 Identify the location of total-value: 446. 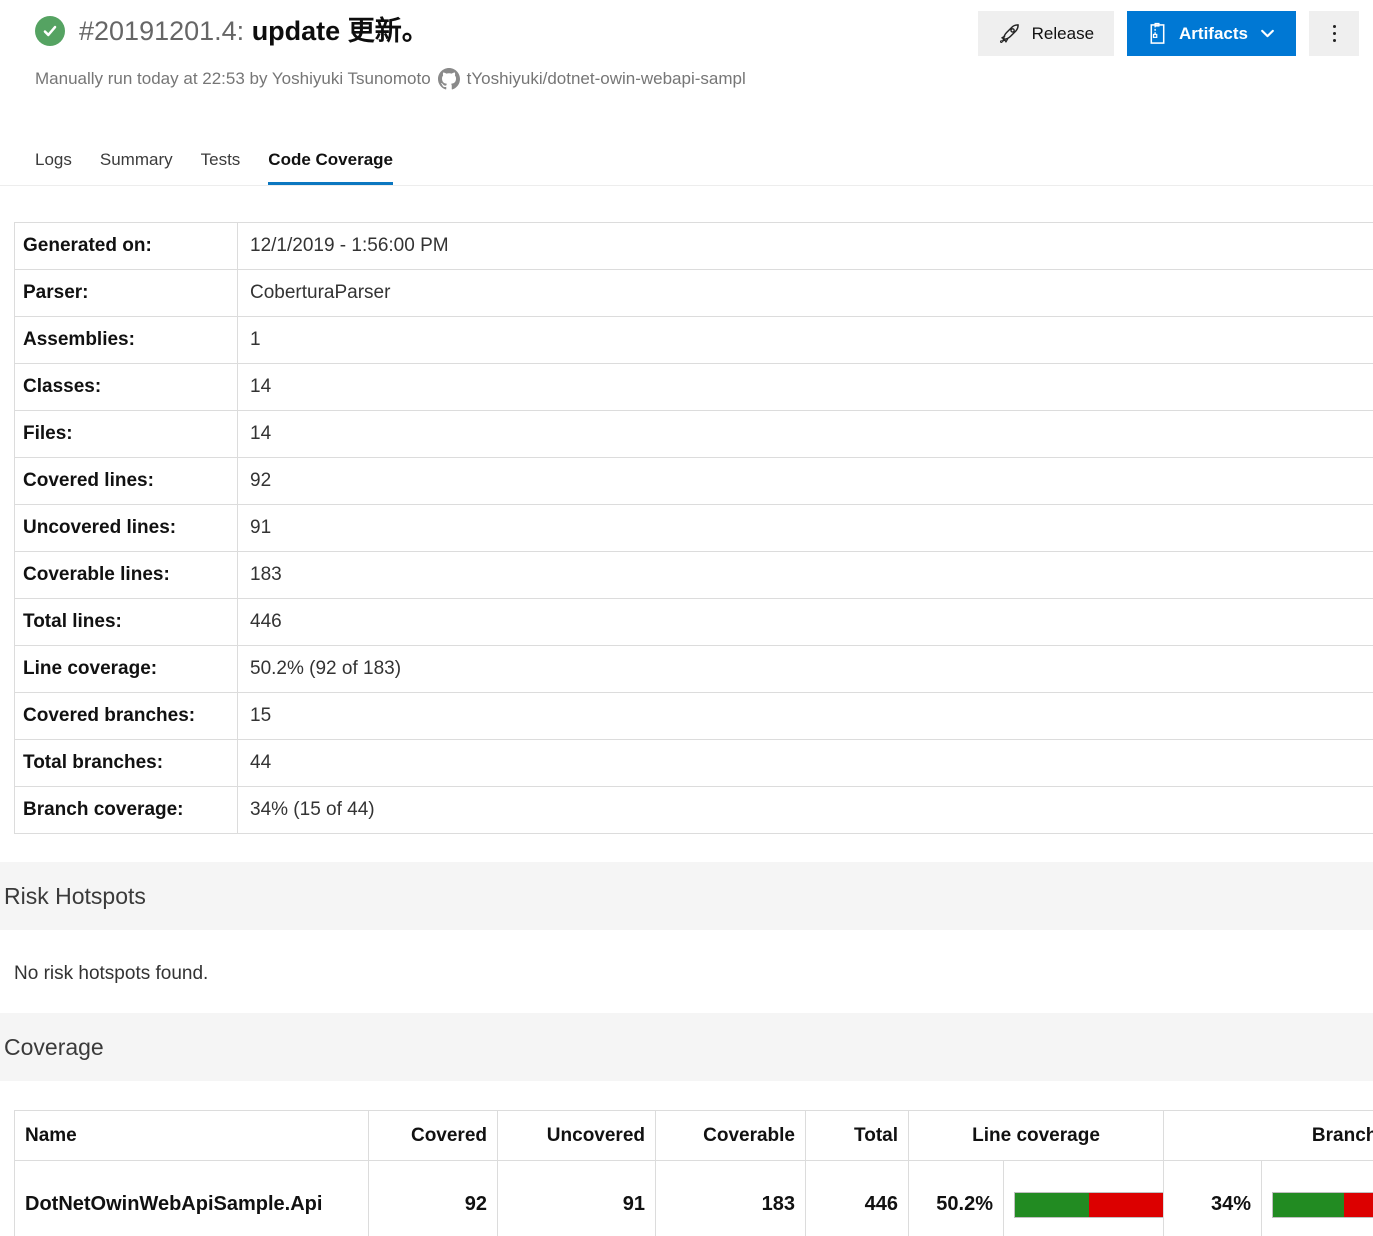
(857, 1198).